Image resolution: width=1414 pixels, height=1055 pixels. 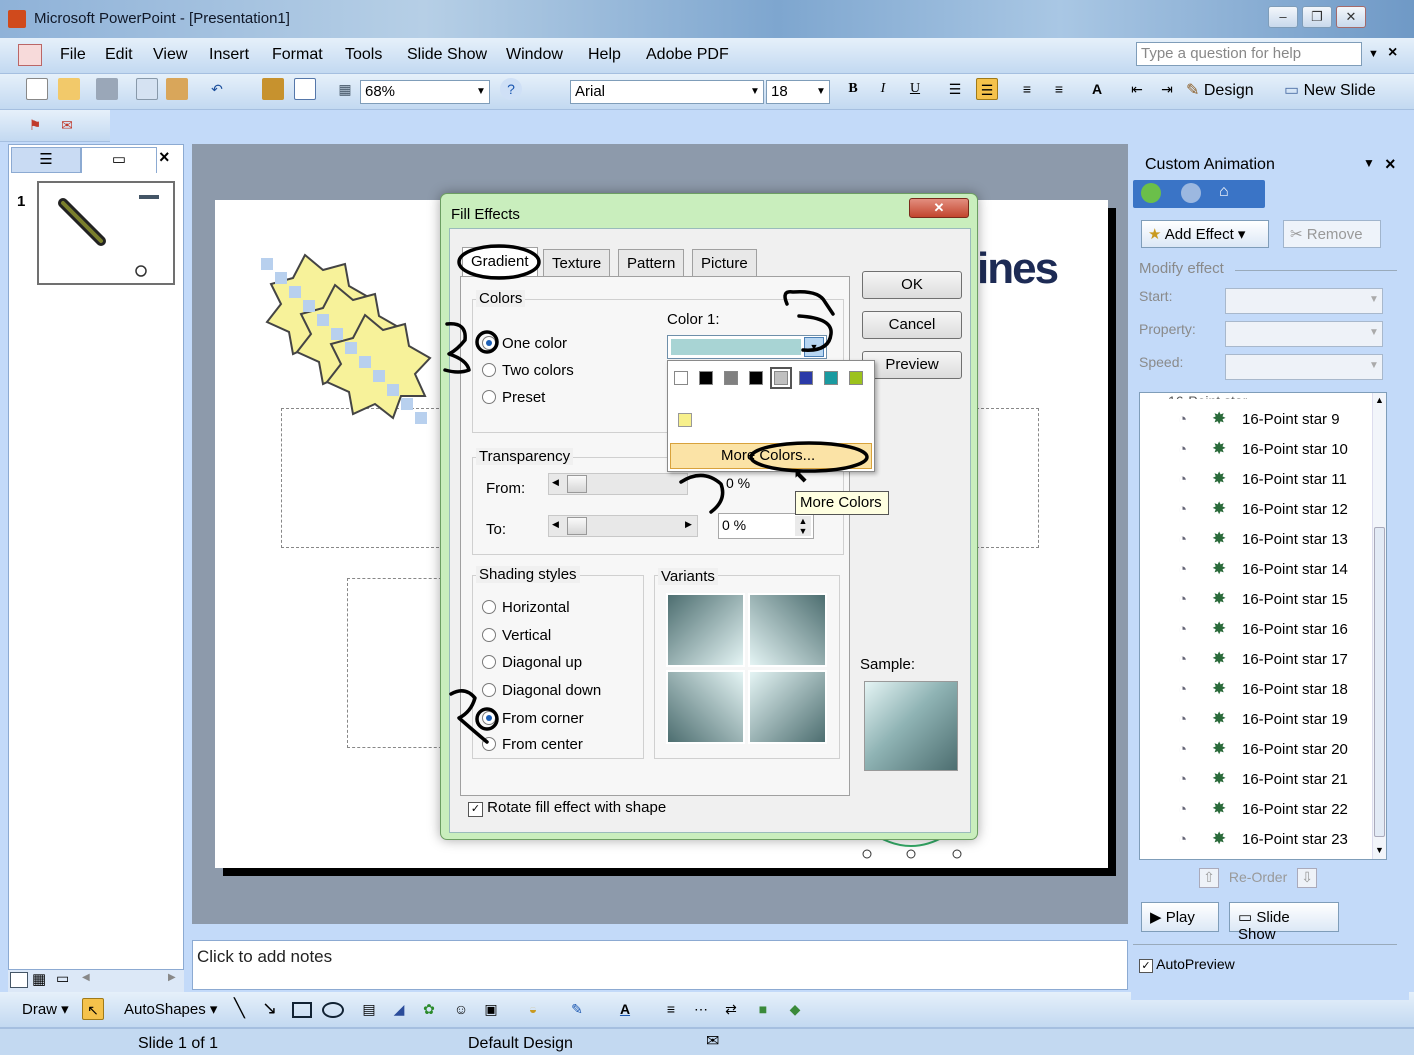 What do you see at coordinates (1267, 814) in the screenshot?
I see `list-item: ◔ ✸ 16-Point star 22` at bounding box center [1267, 814].